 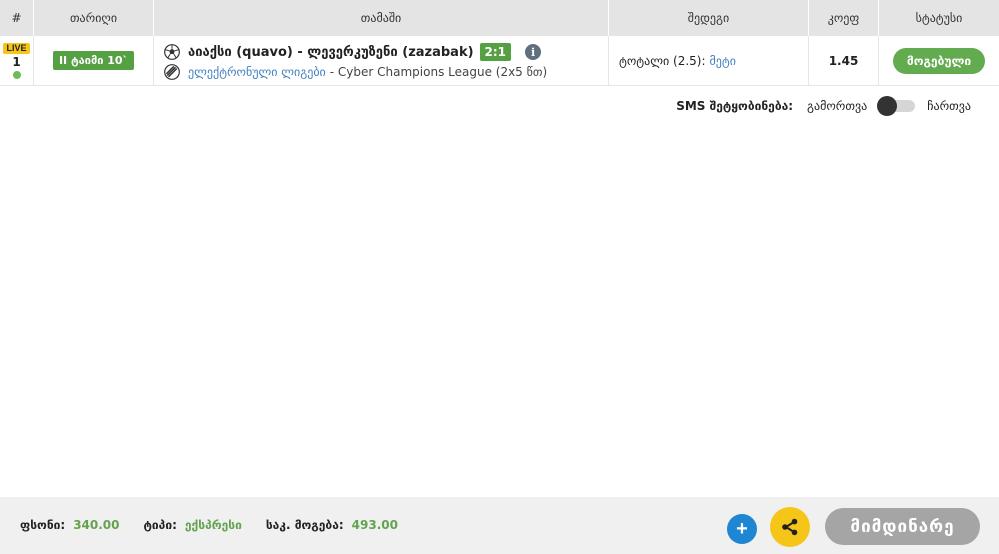 I want to click on row-number: 1, so click(x=16, y=62).